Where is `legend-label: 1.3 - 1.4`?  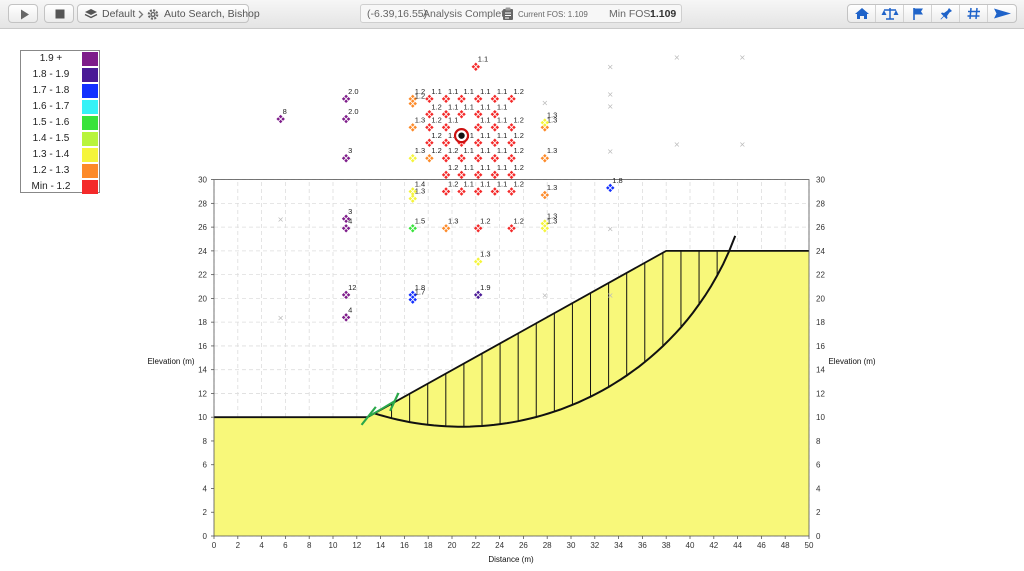
legend-label: 1.3 - 1.4 is located at coordinates (51, 154).